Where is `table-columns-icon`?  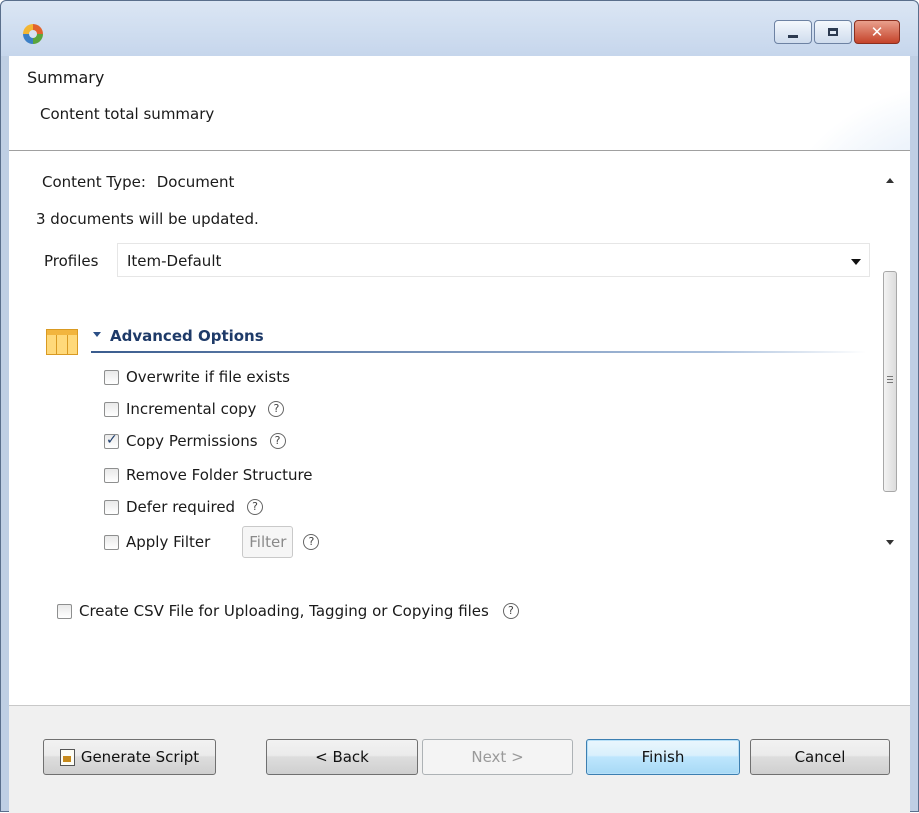
table-columns-icon is located at coordinates (62, 342).